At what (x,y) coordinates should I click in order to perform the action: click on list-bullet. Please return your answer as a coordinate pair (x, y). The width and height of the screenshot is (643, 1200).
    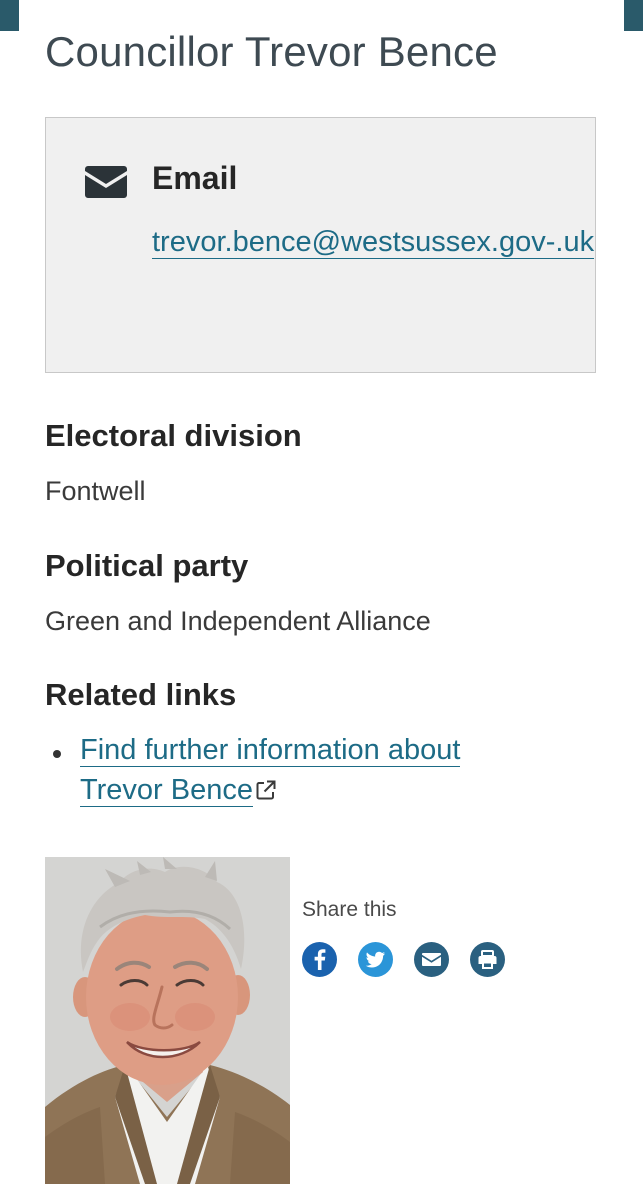
    Looking at the image, I should click on (57, 754).